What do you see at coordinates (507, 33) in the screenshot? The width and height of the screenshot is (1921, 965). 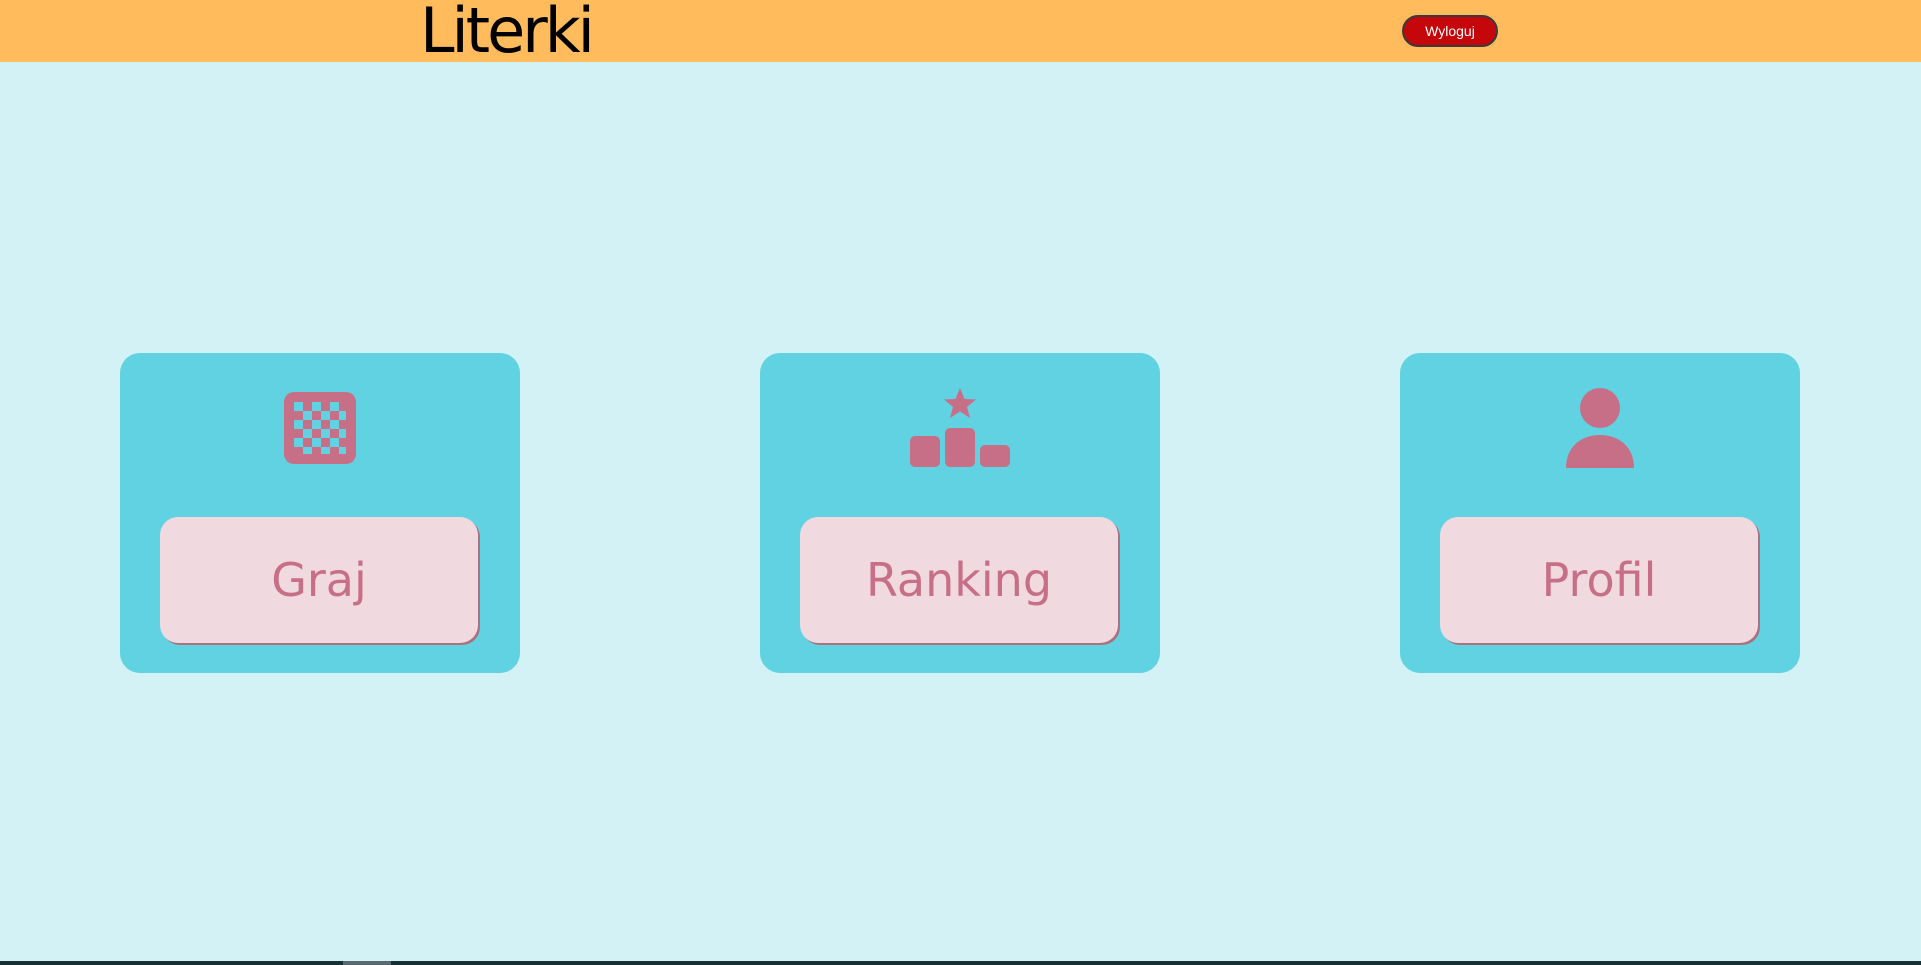 I see `app-title: Literki` at bounding box center [507, 33].